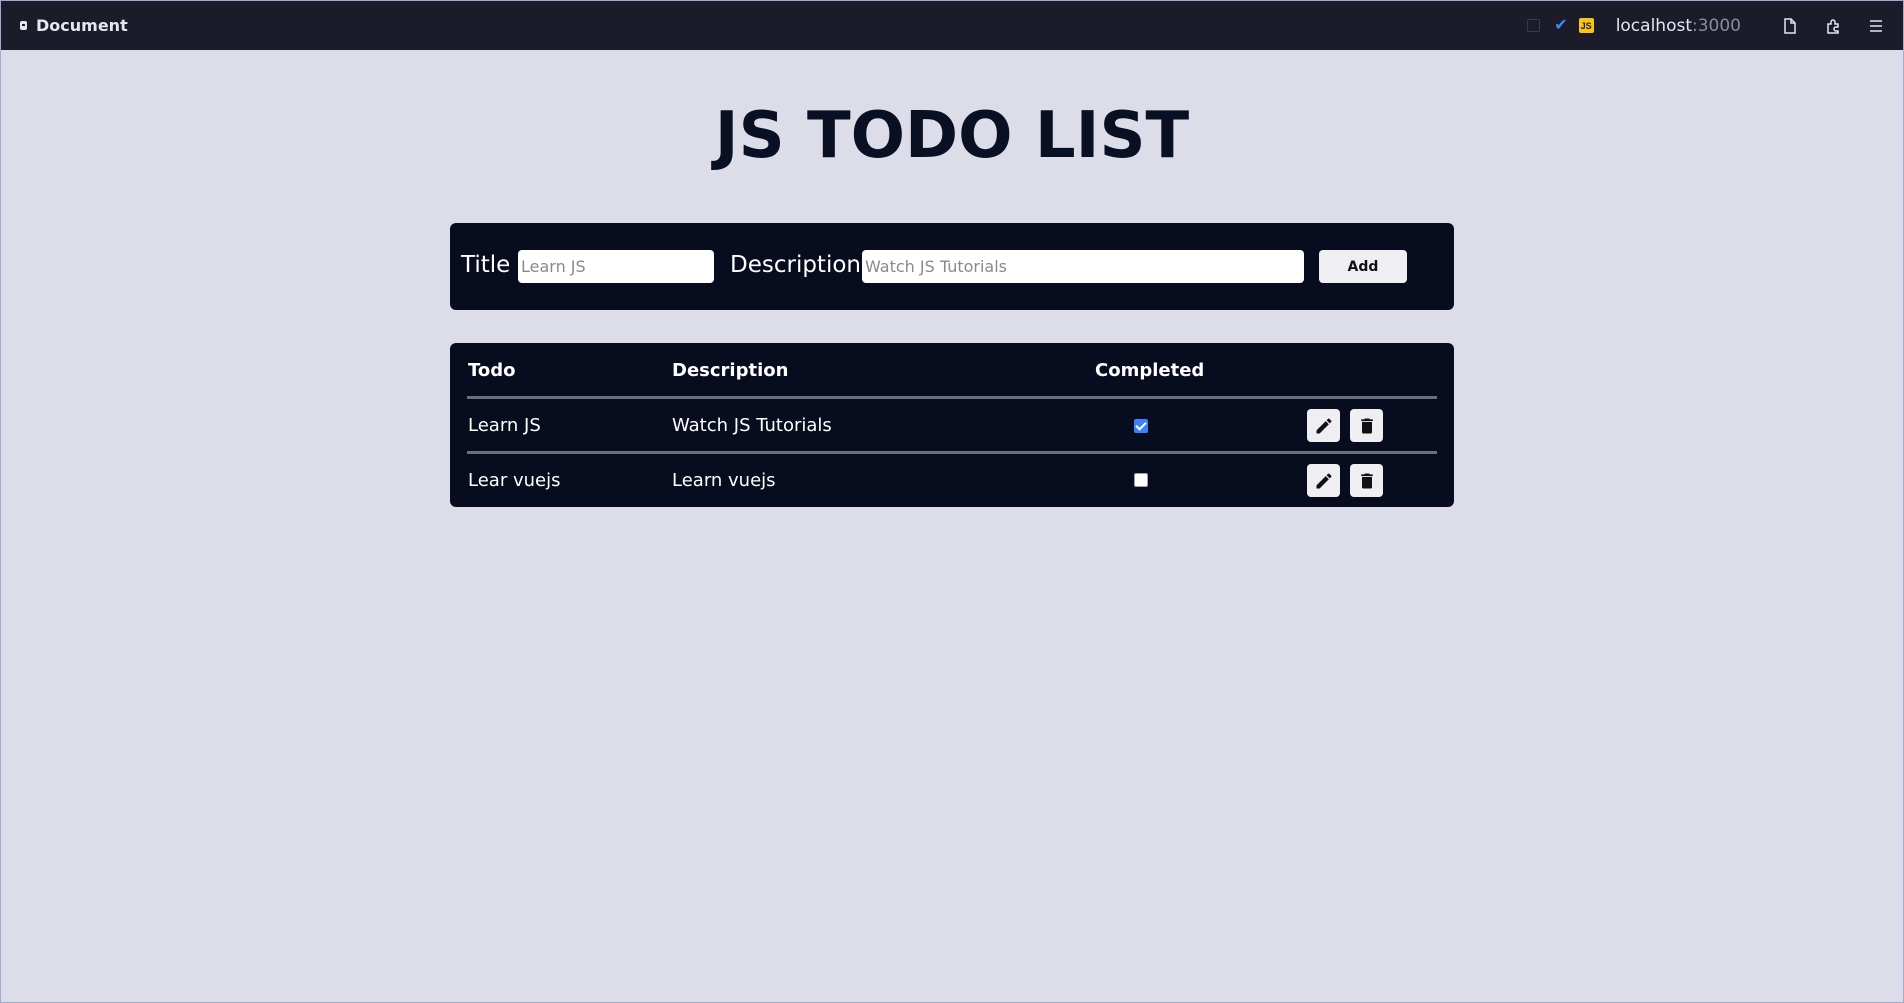  Describe the element at coordinates (23, 25) in the screenshot. I see `document-icon` at that location.